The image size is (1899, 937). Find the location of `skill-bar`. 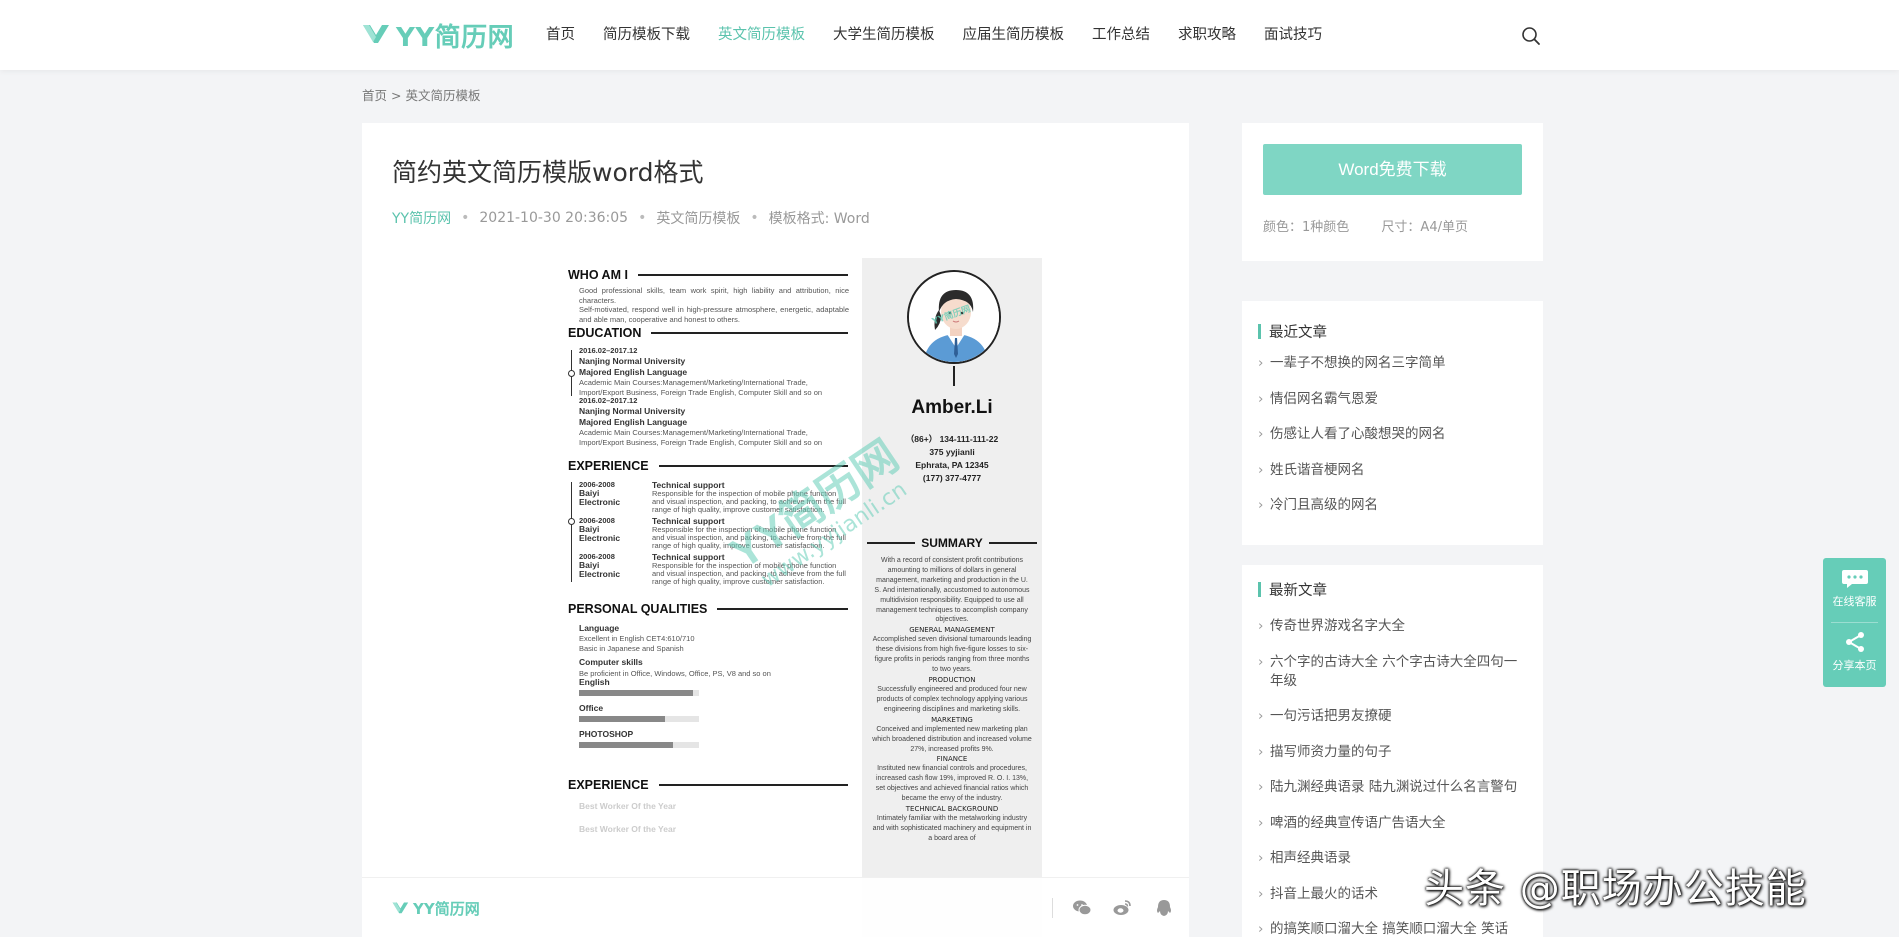

skill-bar is located at coordinates (639, 719).